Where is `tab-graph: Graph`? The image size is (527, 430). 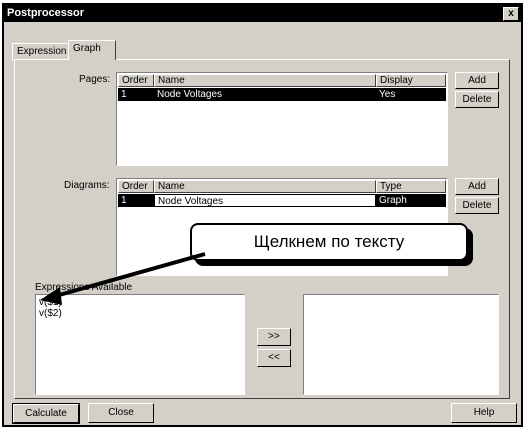 tab-graph: Graph is located at coordinates (92, 50).